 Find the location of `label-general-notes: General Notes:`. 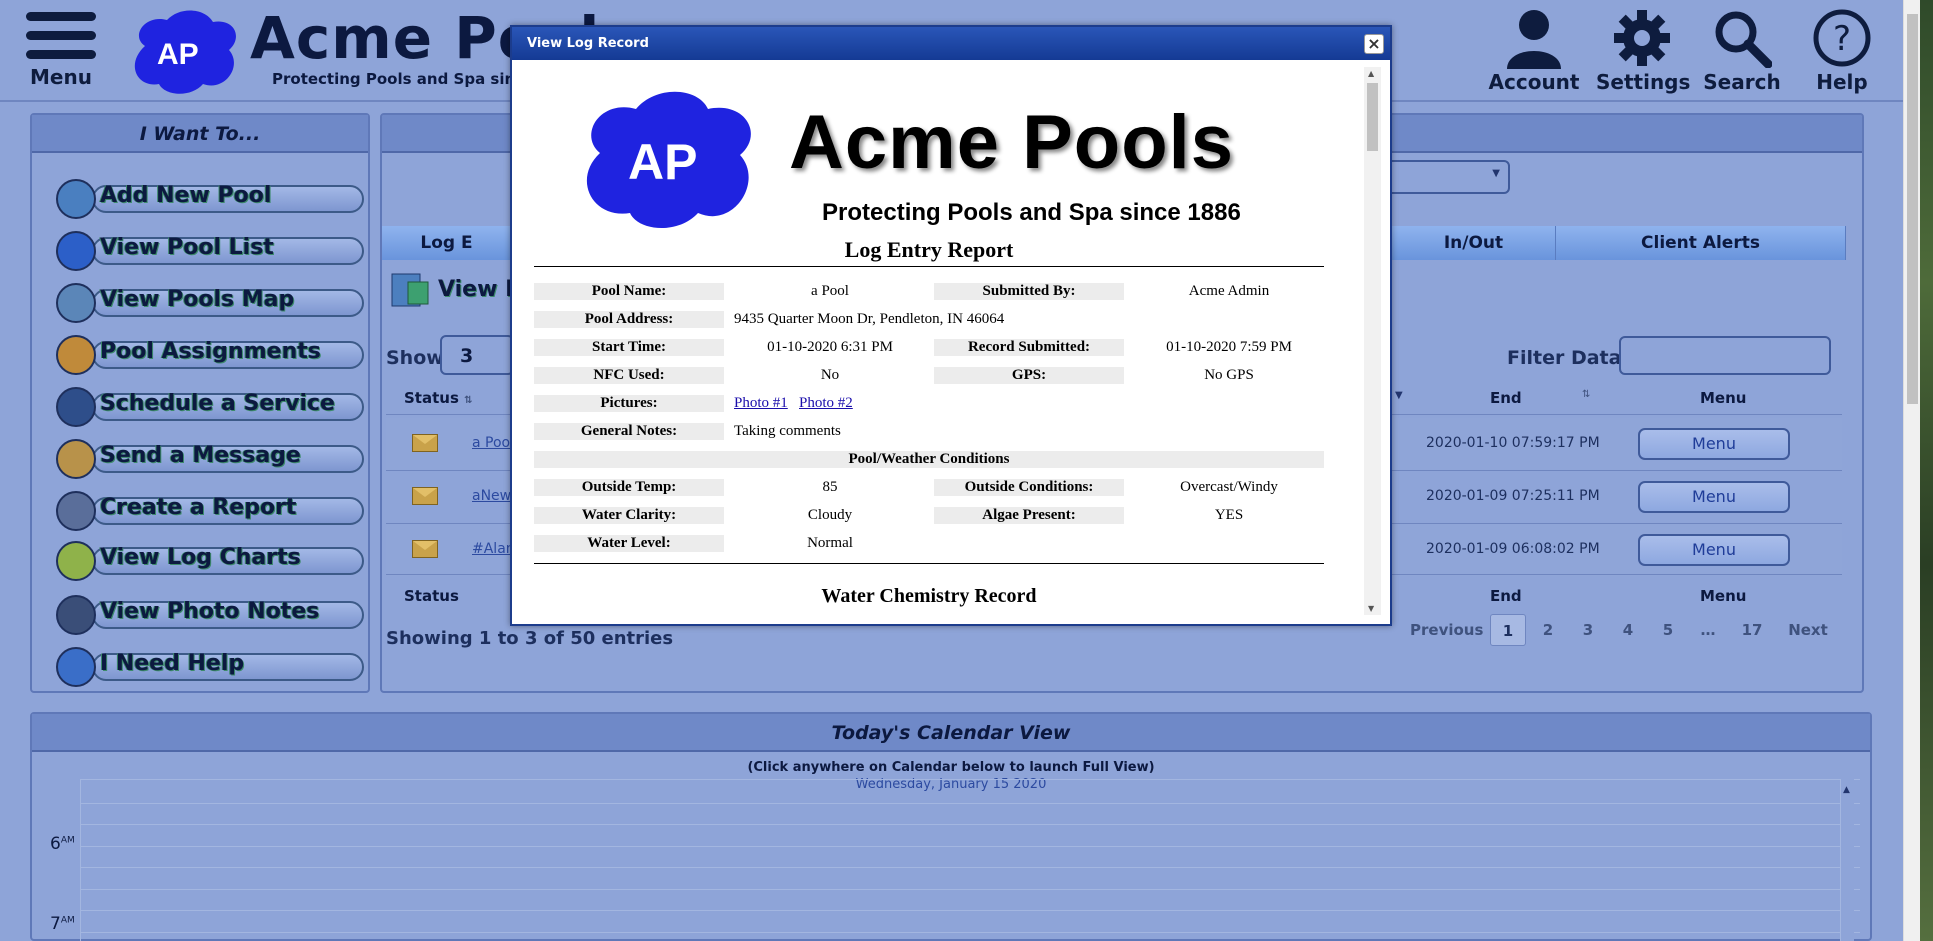

label-general-notes: General Notes: is located at coordinates (629, 431).